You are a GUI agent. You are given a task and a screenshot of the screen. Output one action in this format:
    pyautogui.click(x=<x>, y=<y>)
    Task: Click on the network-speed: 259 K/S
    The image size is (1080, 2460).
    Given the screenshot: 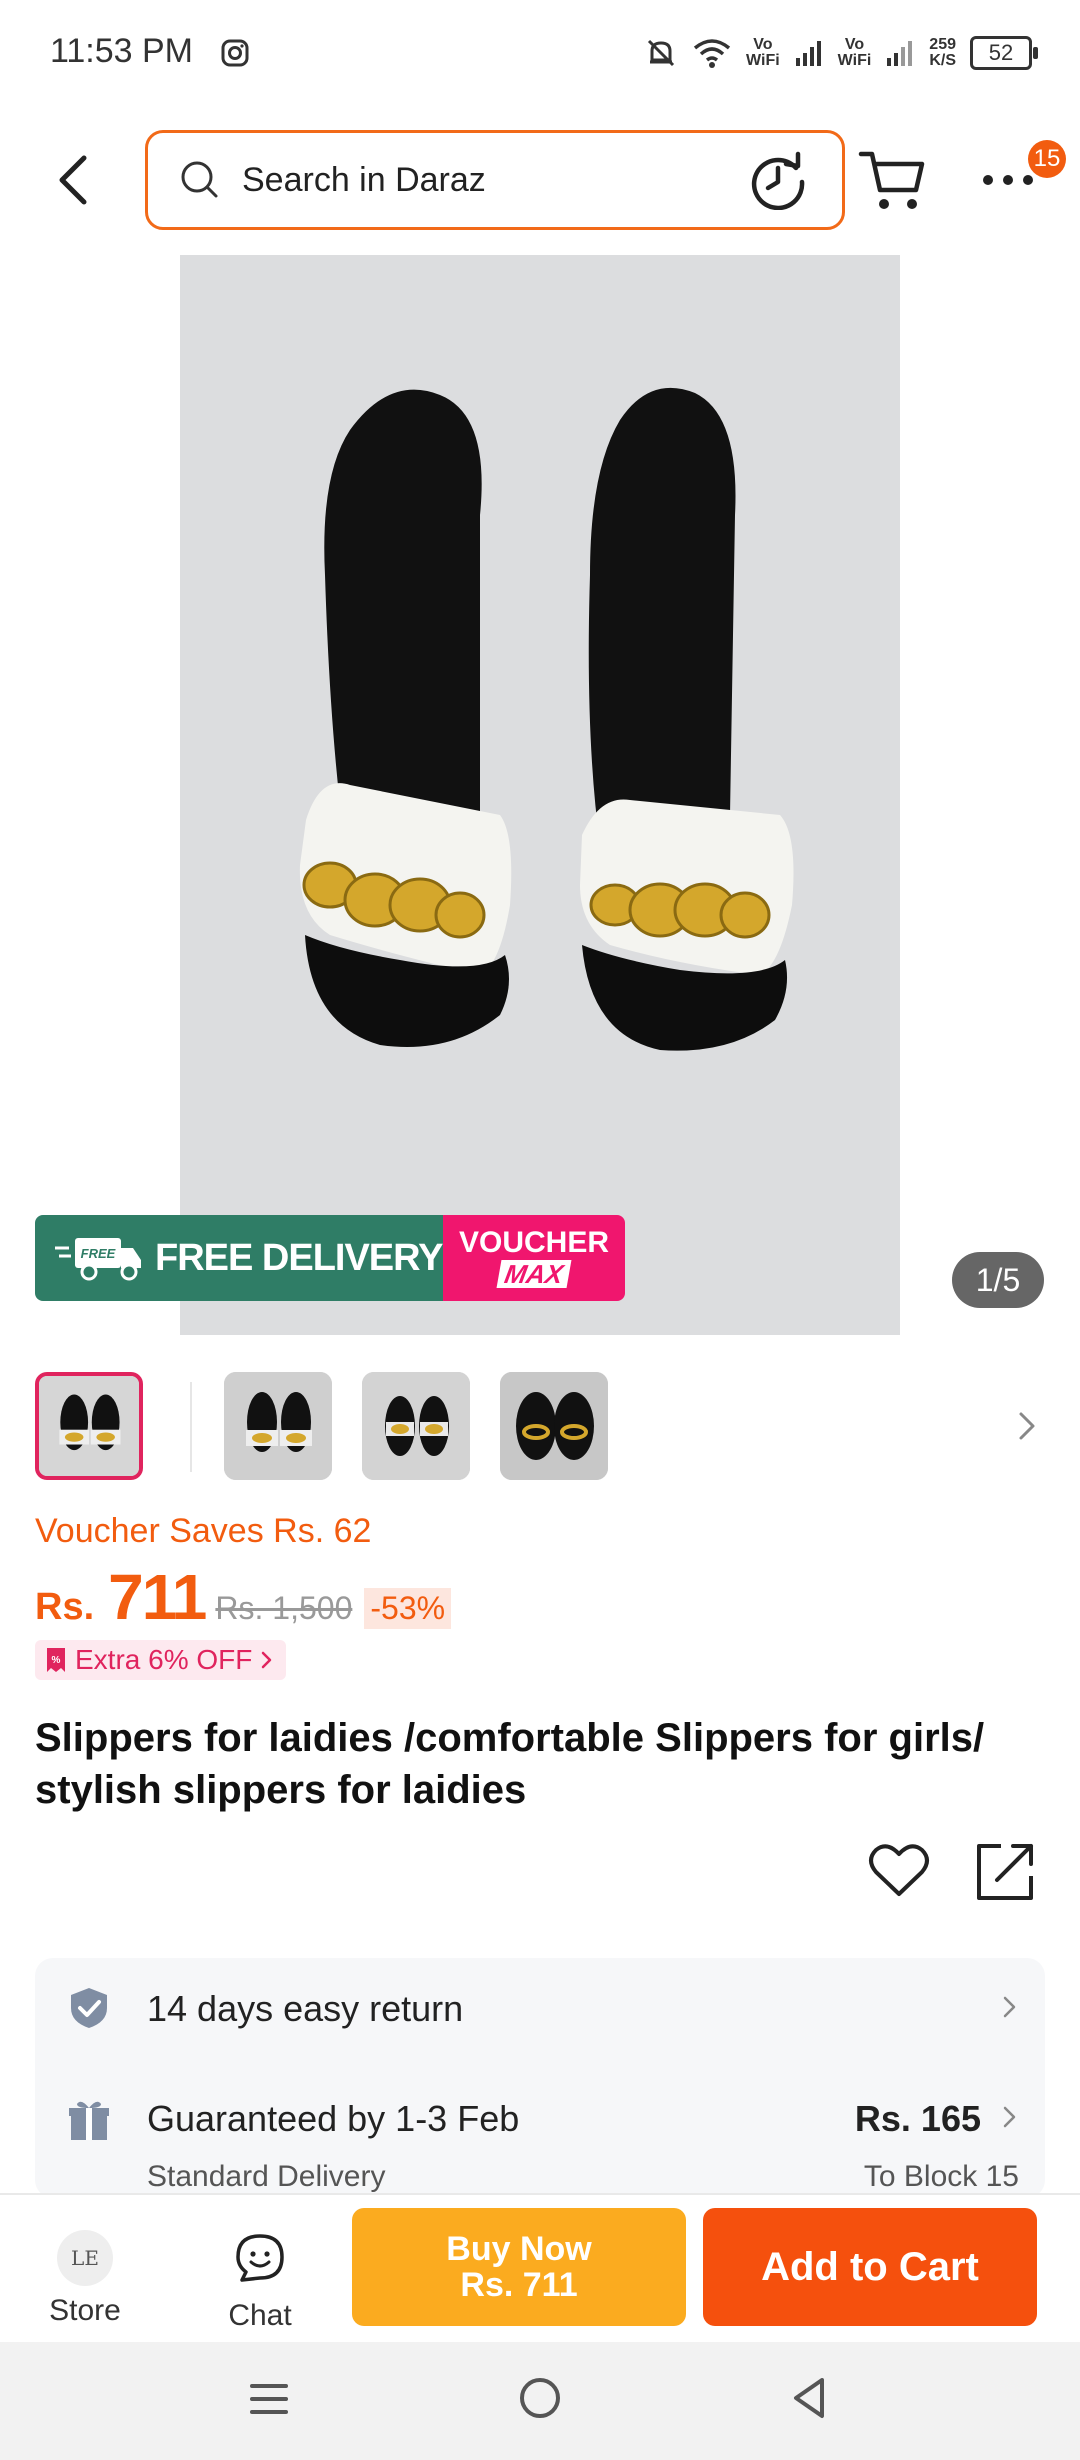 What is the action you would take?
    pyautogui.click(x=942, y=53)
    